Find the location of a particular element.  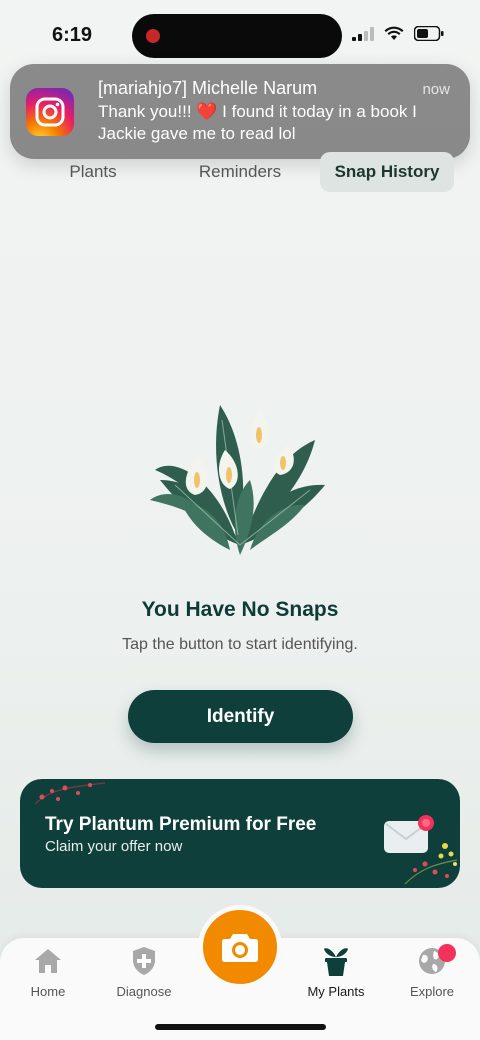

battery-icon is located at coordinates (429, 33).